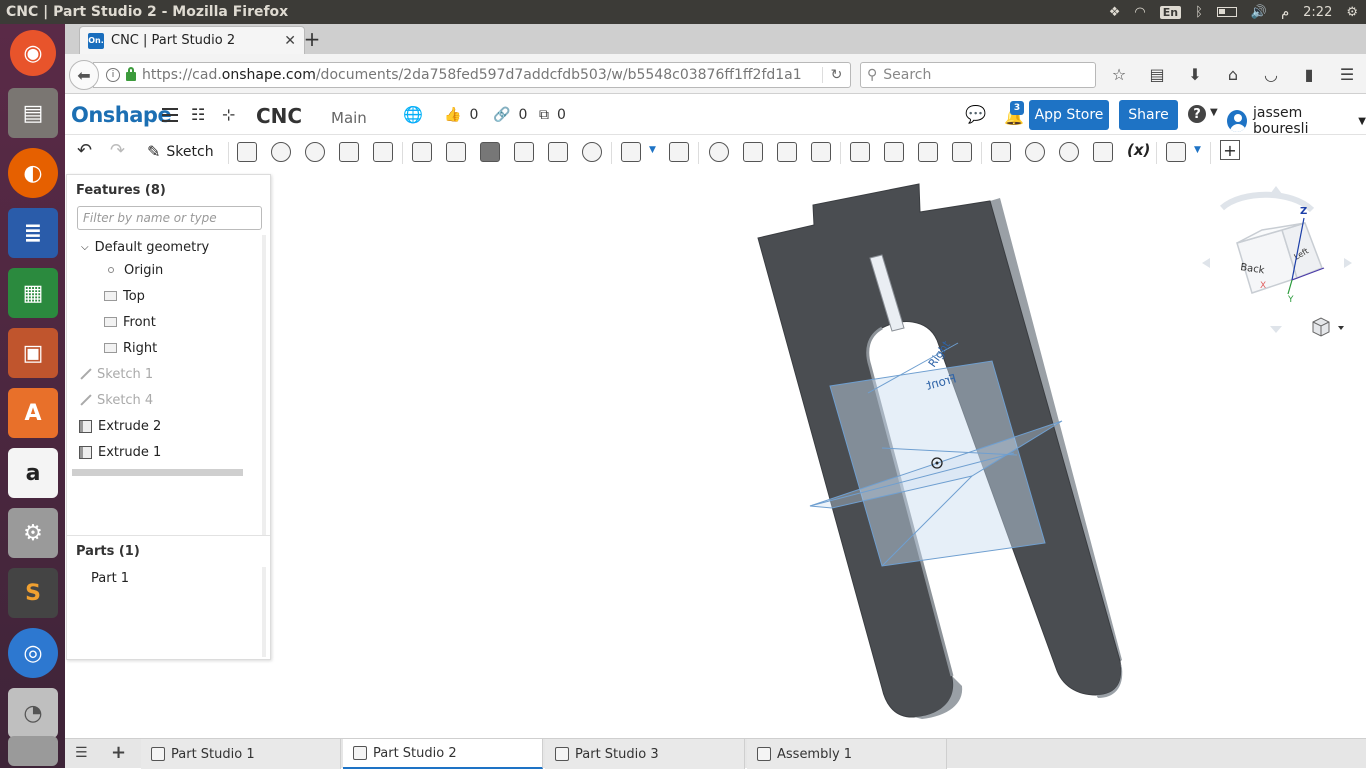 This screenshot has width=1366, height=769. Describe the element at coordinates (490, 152) in the screenshot. I see `draft-icon` at that location.